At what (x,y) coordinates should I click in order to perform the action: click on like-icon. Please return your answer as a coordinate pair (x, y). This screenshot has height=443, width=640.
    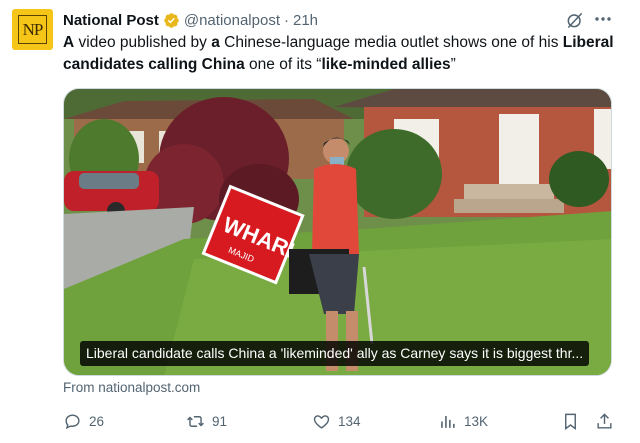
    Looking at the image, I should click on (321, 421).